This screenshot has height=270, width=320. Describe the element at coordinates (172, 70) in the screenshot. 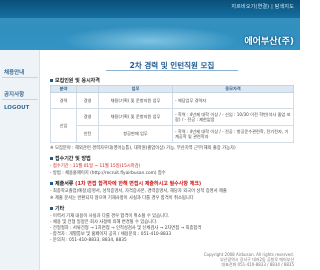

I see `title-underline` at that location.